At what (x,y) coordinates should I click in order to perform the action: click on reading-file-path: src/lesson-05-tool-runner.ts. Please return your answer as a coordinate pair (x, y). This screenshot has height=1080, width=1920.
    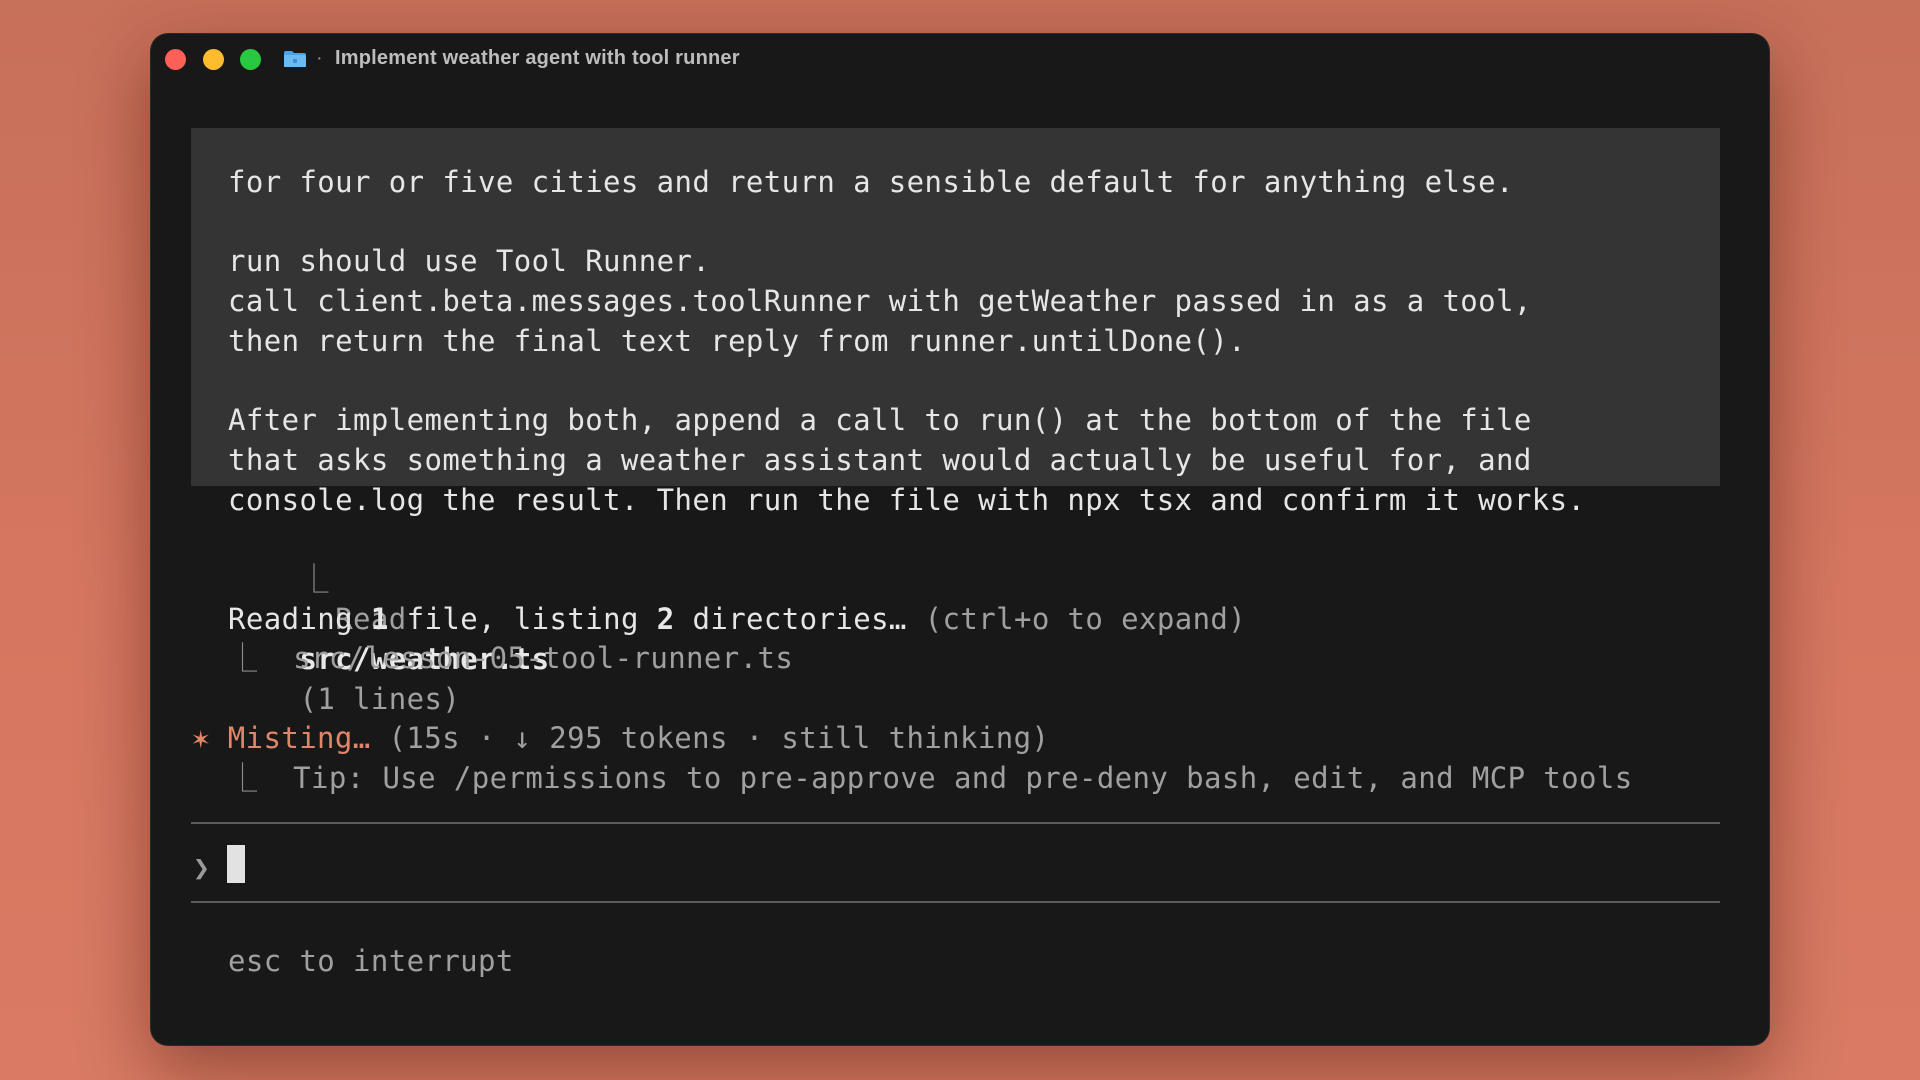
    Looking at the image, I should click on (543, 658).